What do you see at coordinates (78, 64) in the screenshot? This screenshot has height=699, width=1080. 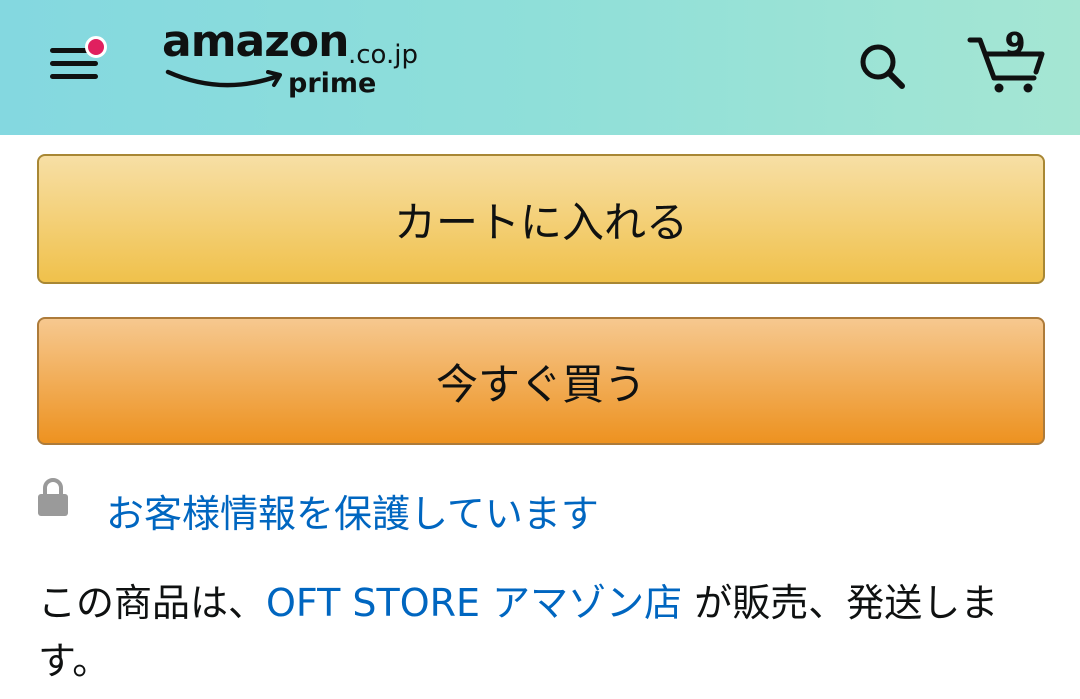 I see `menu-button` at bounding box center [78, 64].